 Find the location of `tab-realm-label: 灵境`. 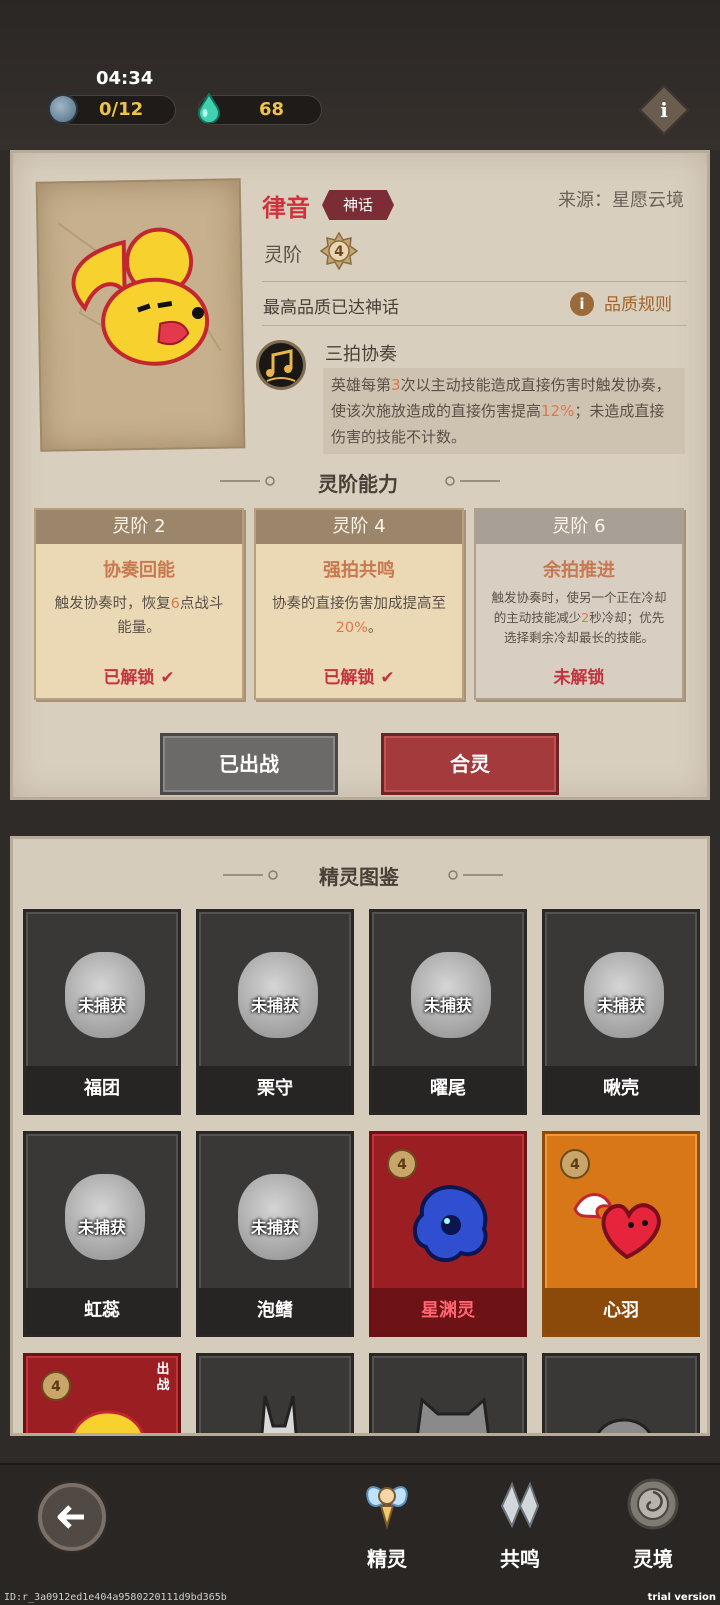

tab-realm-label: 灵境 is located at coordinates (653, 1559).